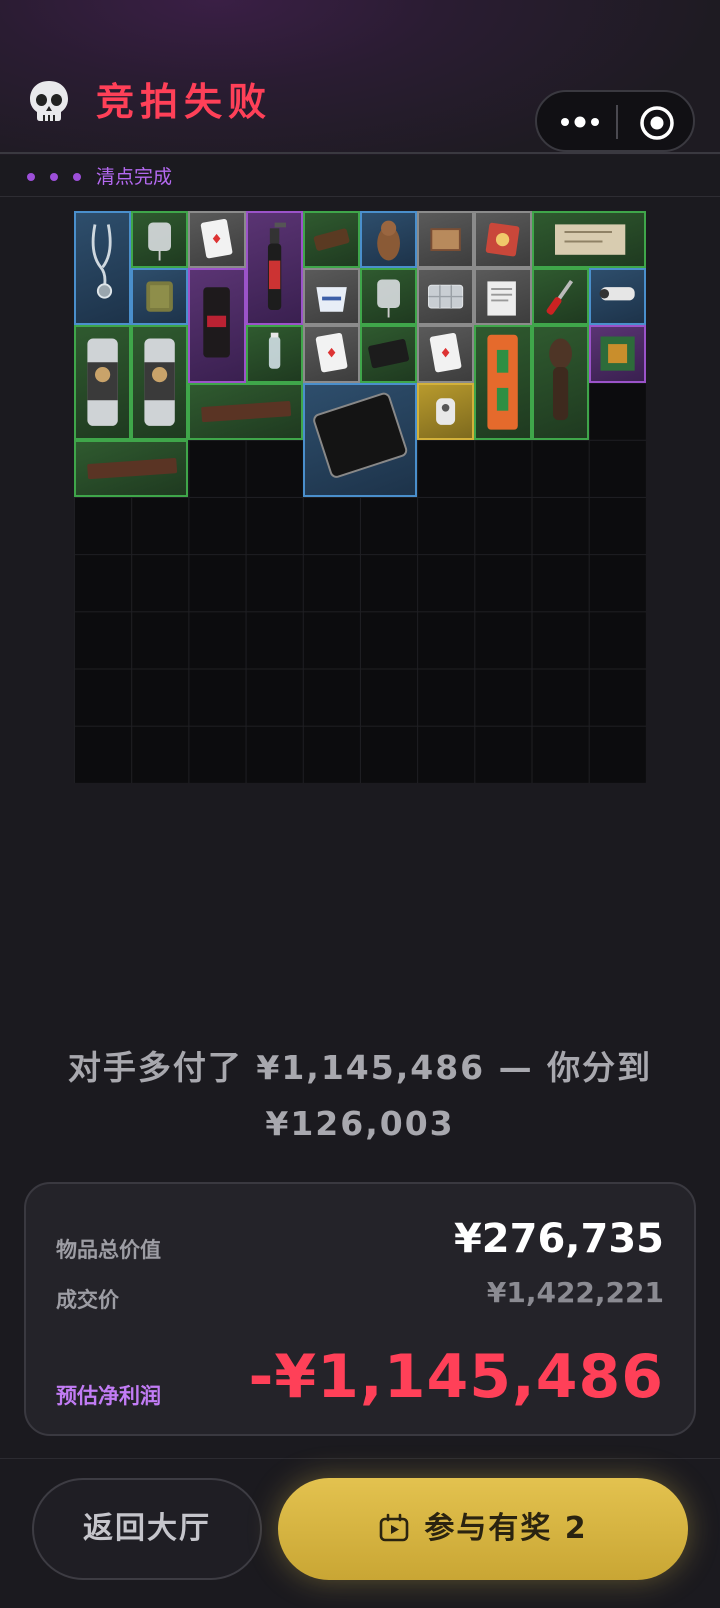  What do you see at coordinates (184, 102) in the screenshot?
I see `page-title: 竞拍失败` at bounding box center [184, 102].